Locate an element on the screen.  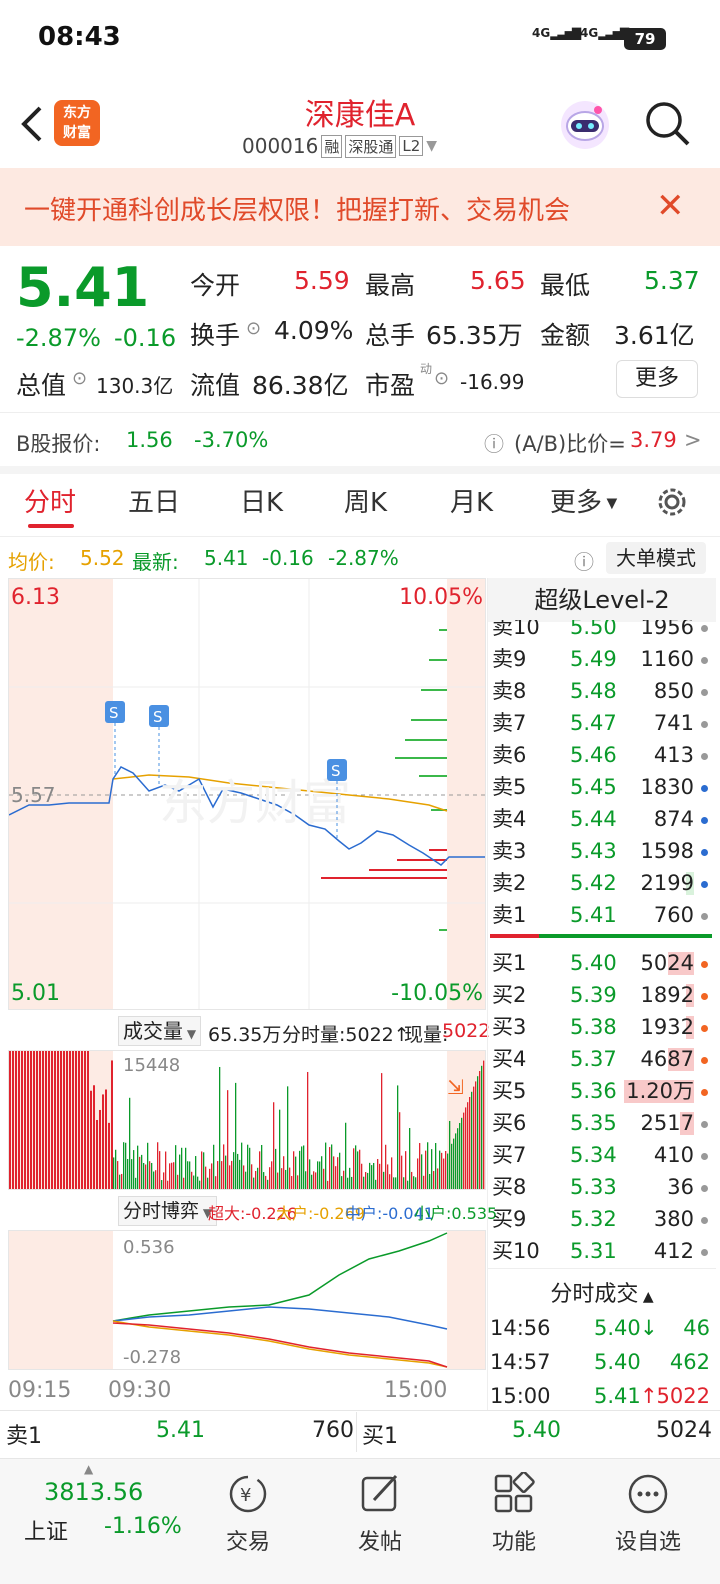
promo-banner: 一键开通科创成长层权限！把握打新、交易机会 ✕ is located at coordinates (360, 207).